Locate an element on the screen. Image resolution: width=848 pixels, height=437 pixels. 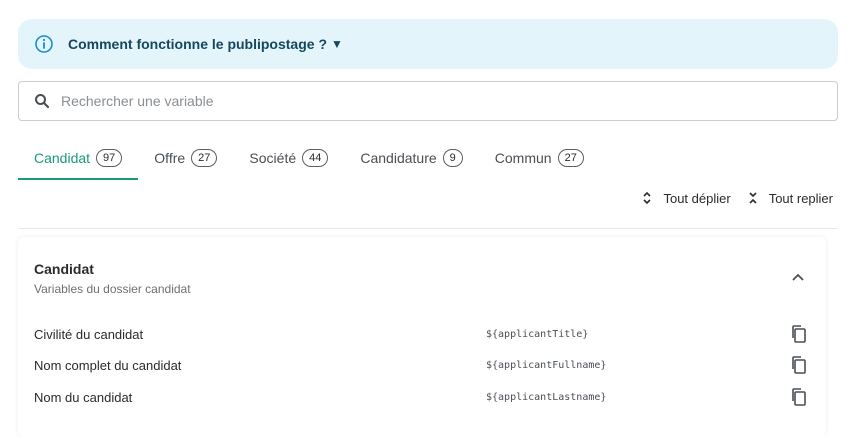
tab-count-badge: 97 is located at coordinates (109, 158).